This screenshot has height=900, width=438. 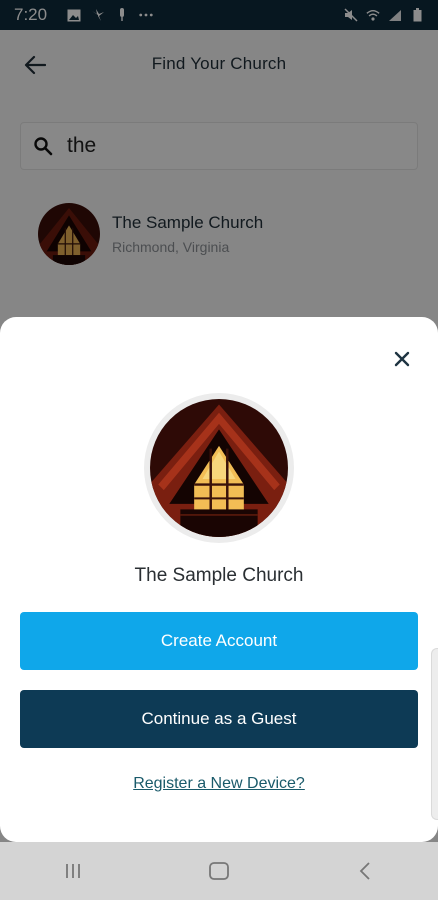 I want to click on recent-apps-button, so click(x=73, y=871).